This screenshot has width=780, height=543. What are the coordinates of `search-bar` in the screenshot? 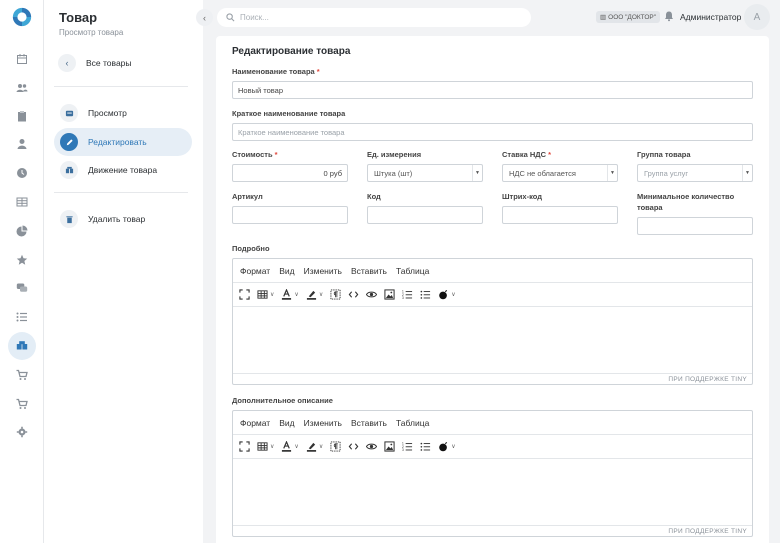 It's located at (374, 17).